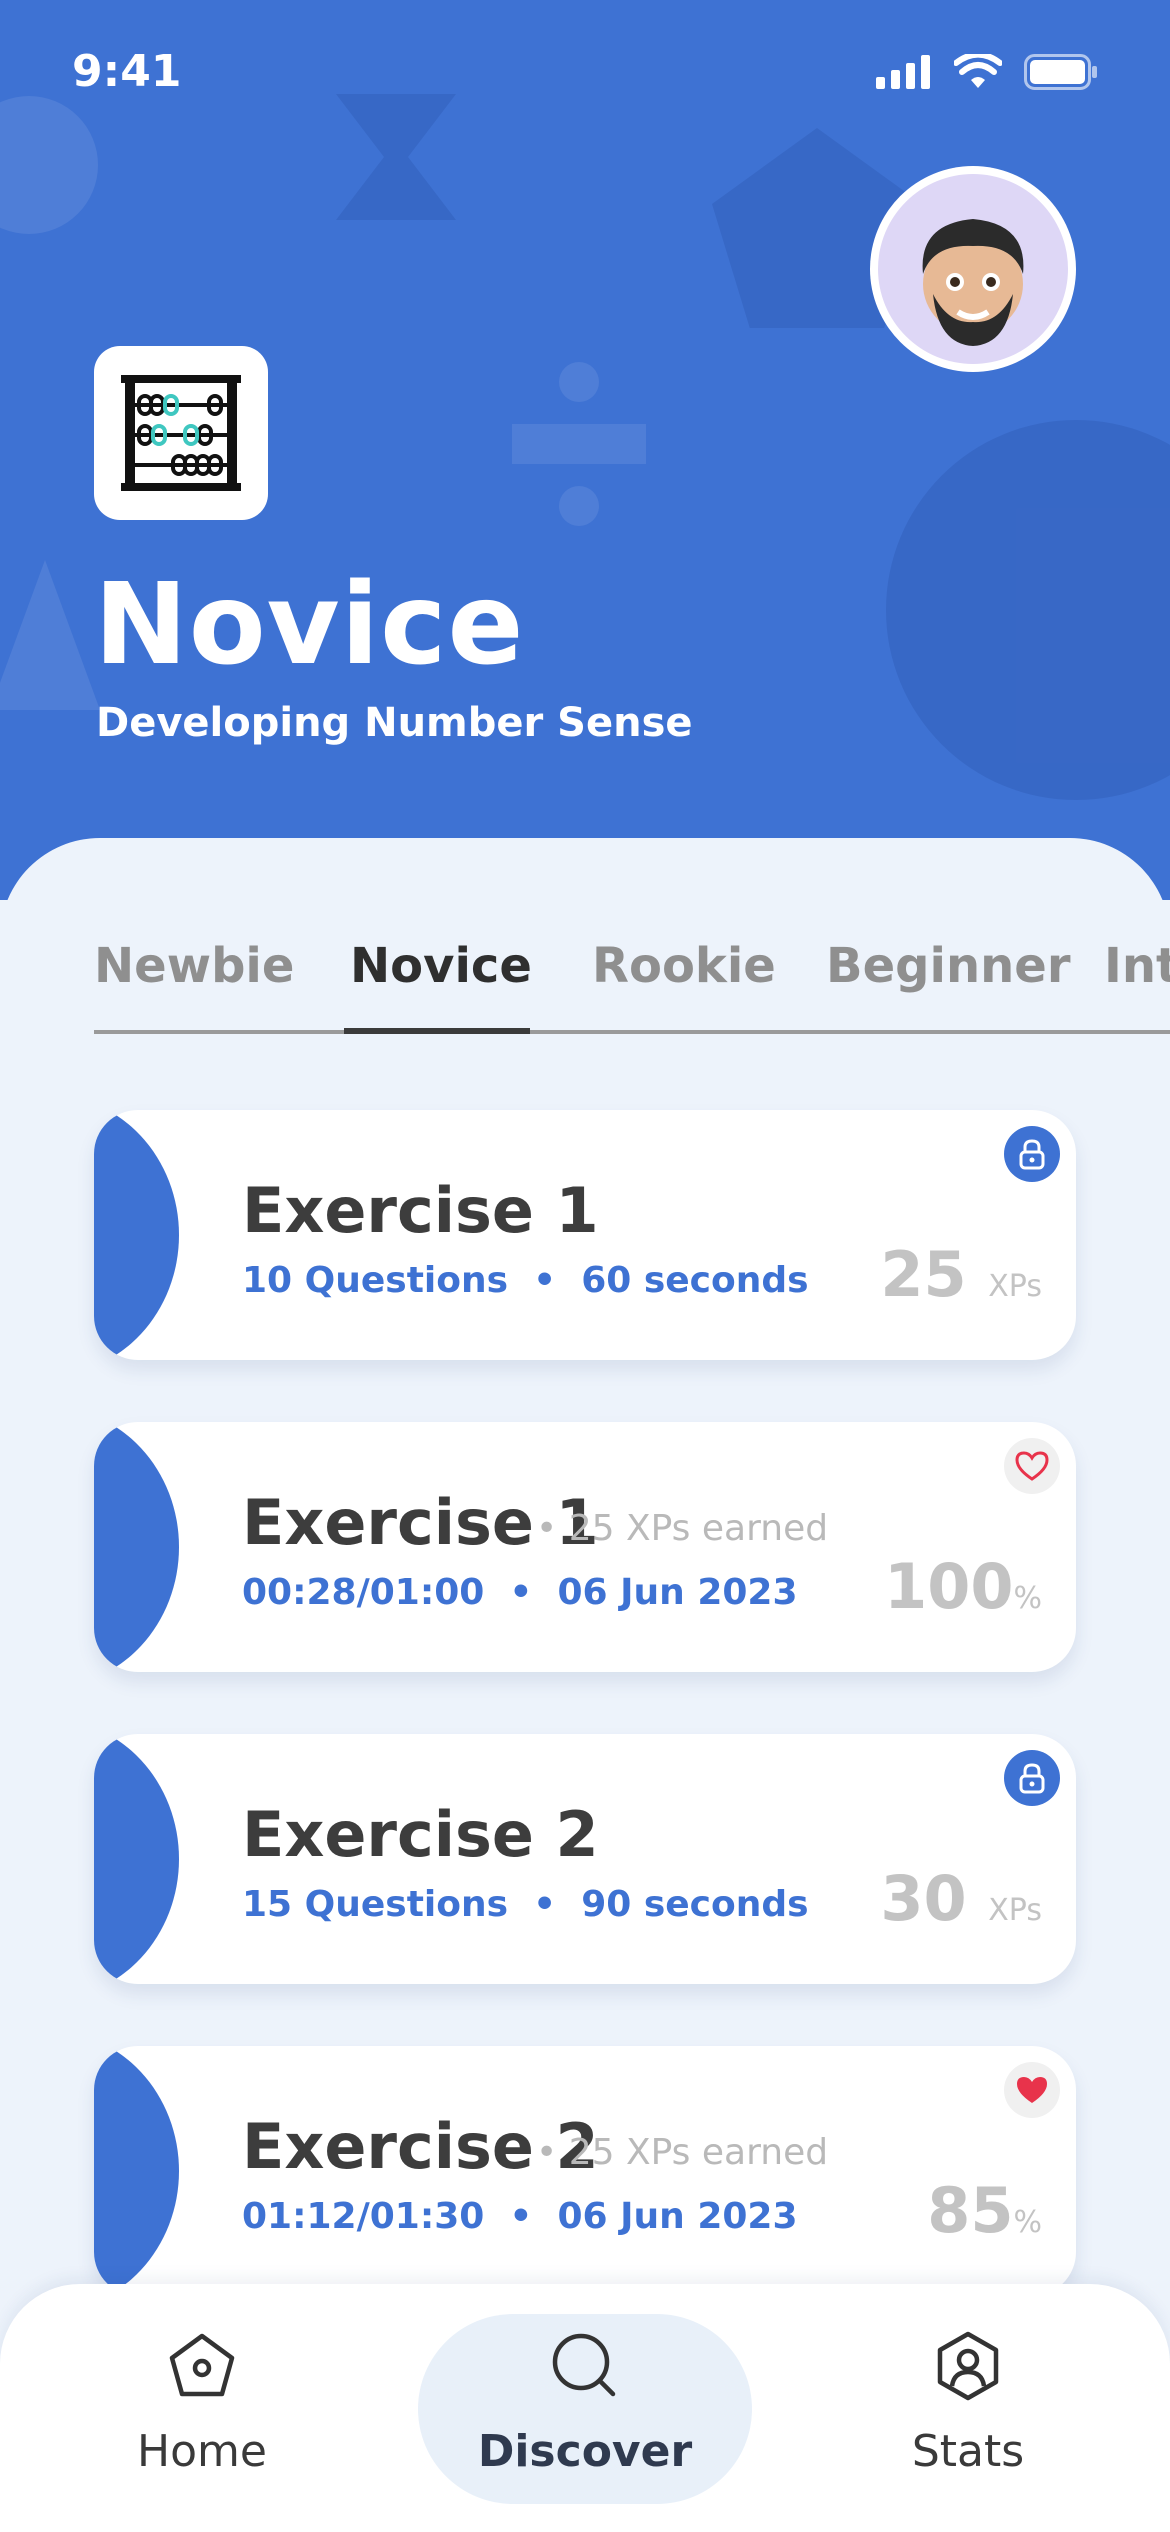 The height and width of the screenshot is (2532, 1170). Describe the element at coordinates (363, 1592) in the screenshot. I see `card-meta-left: 00:28/01:00` at that location.